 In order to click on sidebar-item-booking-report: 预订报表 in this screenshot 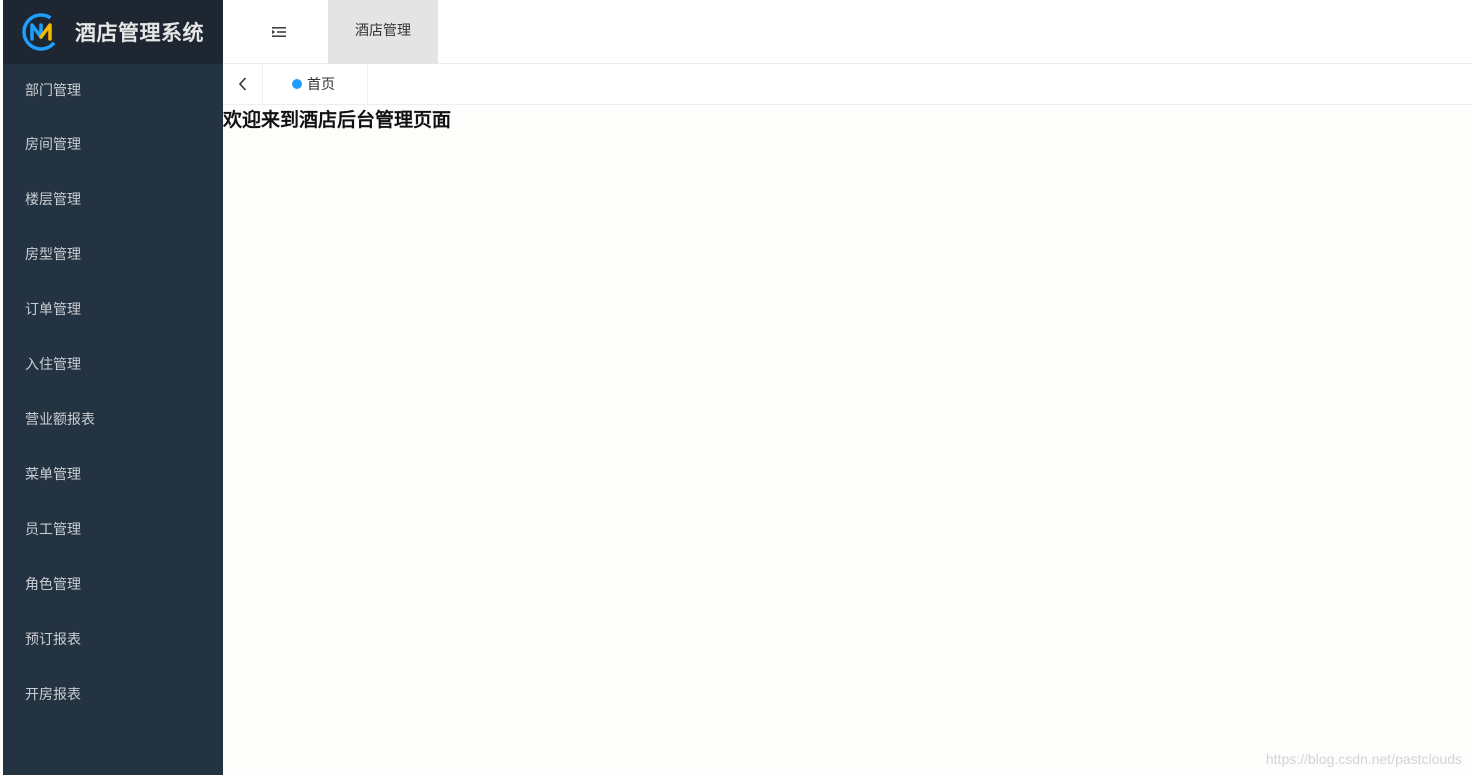, I will do `click(113, 640)`.